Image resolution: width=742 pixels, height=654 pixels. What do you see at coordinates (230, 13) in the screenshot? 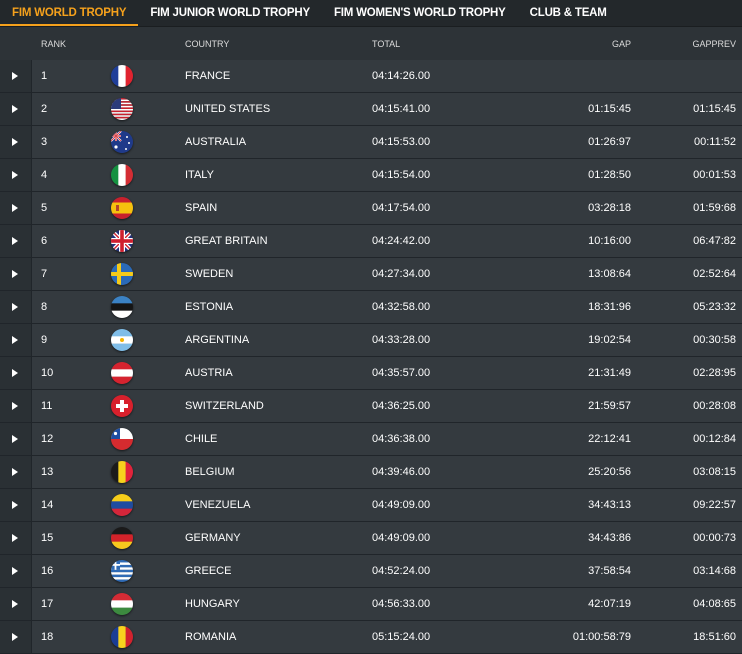
I see `tab-fim-junior-world-trophy: FIM JUNIOR WORLD TROPHY` at bounding box center [230, 13].